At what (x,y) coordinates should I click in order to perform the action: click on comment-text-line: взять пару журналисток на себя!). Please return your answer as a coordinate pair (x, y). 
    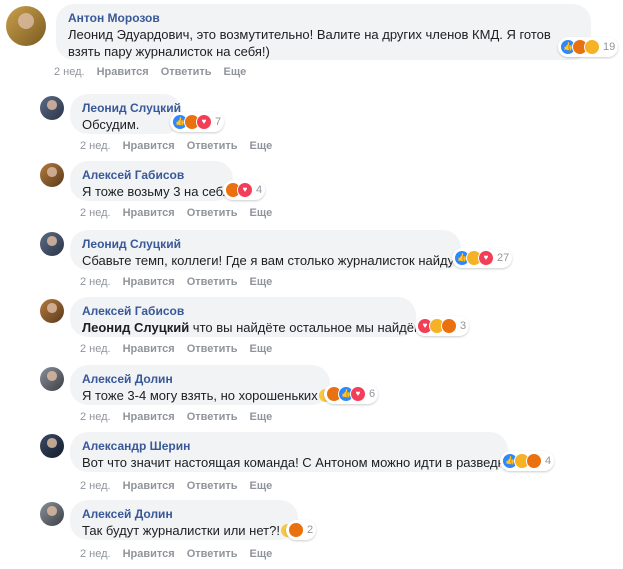
    Looking at the image, I should click on (169, 51).